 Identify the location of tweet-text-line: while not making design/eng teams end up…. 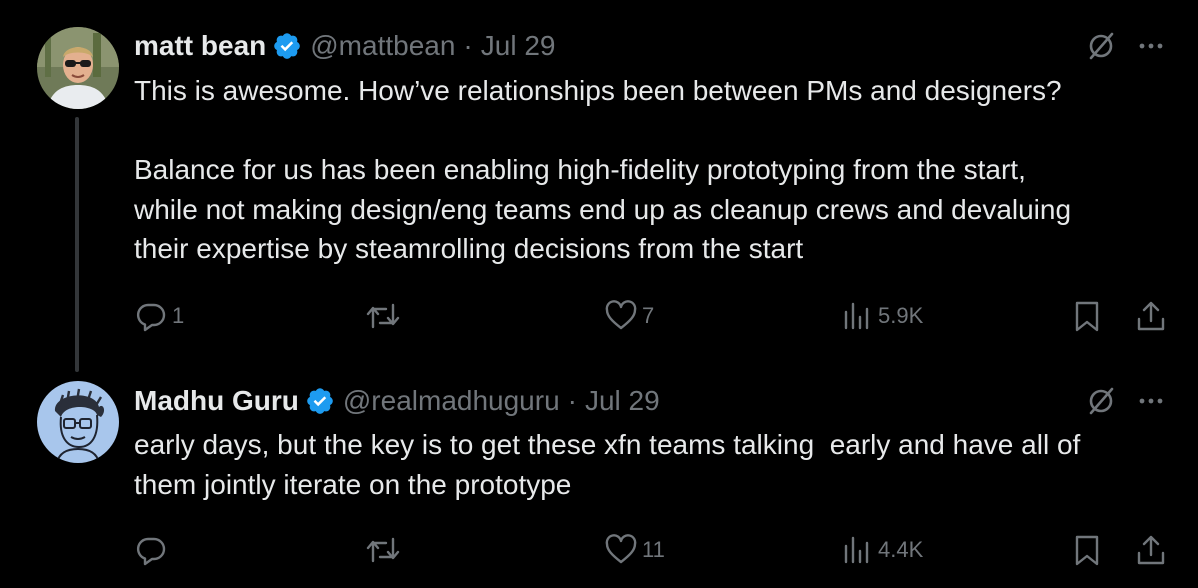
(603, 209).